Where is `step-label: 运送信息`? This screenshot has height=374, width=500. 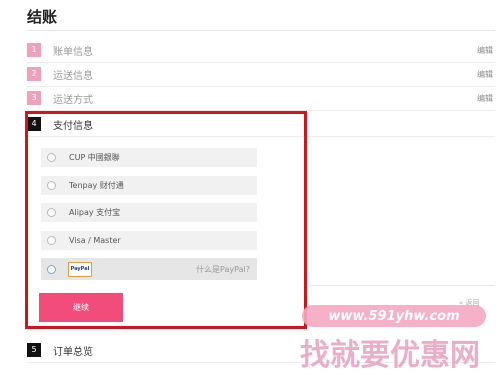
step-label: 运送信息 is located at coordinates (73, 76).